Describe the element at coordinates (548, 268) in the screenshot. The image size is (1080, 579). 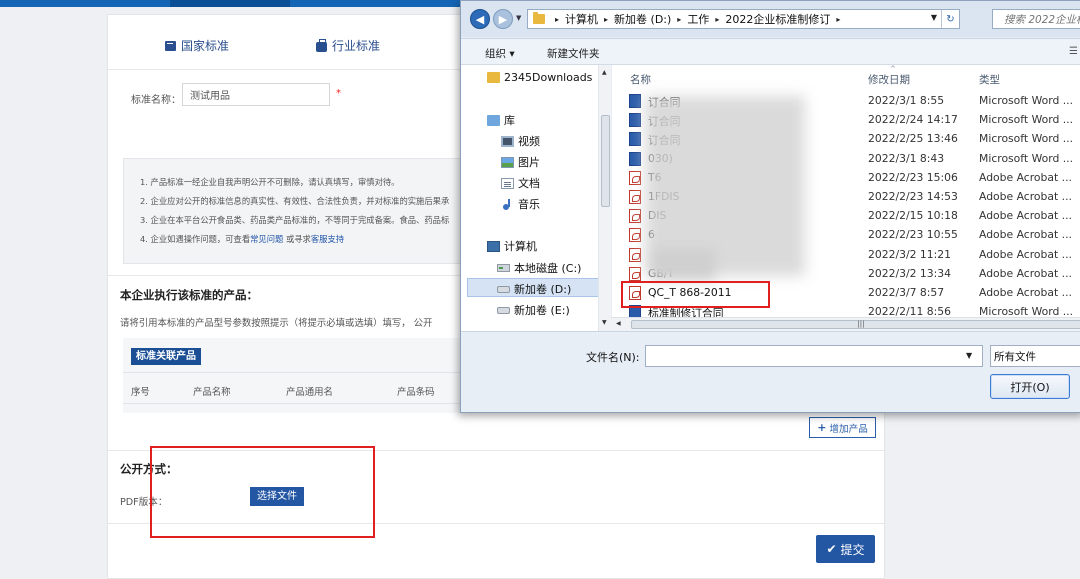
I see `nav-item-label: 本地磁盘 (C:)` at that location.